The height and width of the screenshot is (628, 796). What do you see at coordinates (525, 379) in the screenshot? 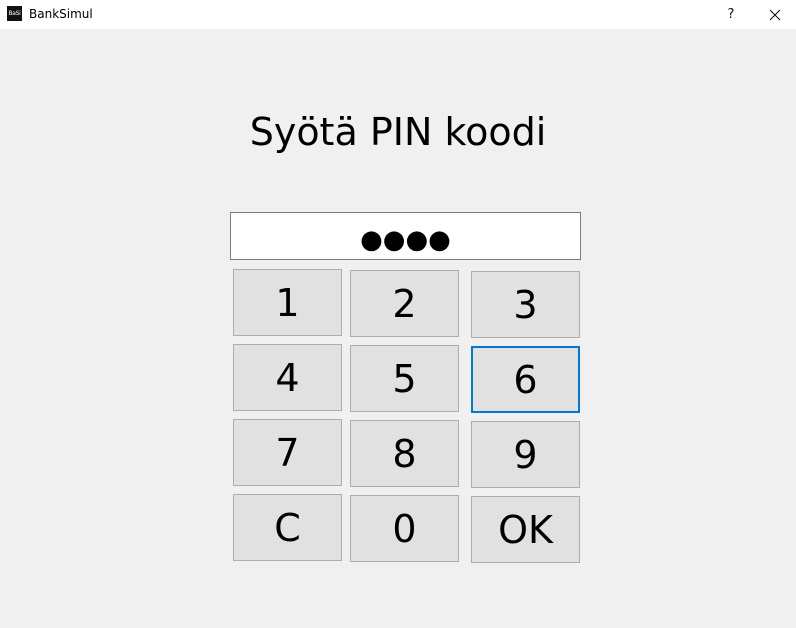
I see `key-6-button: 6` at bounding box center [525, 379].